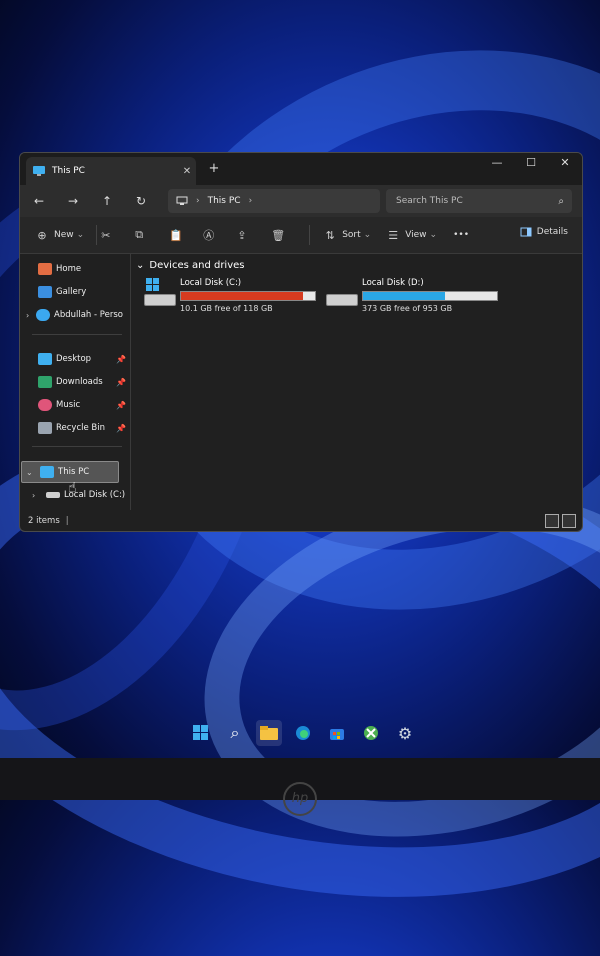 Image resolution: width=600 pixels, height=956 pixels. I want to click on sidebar-item-label: Home, so click(69, 269).